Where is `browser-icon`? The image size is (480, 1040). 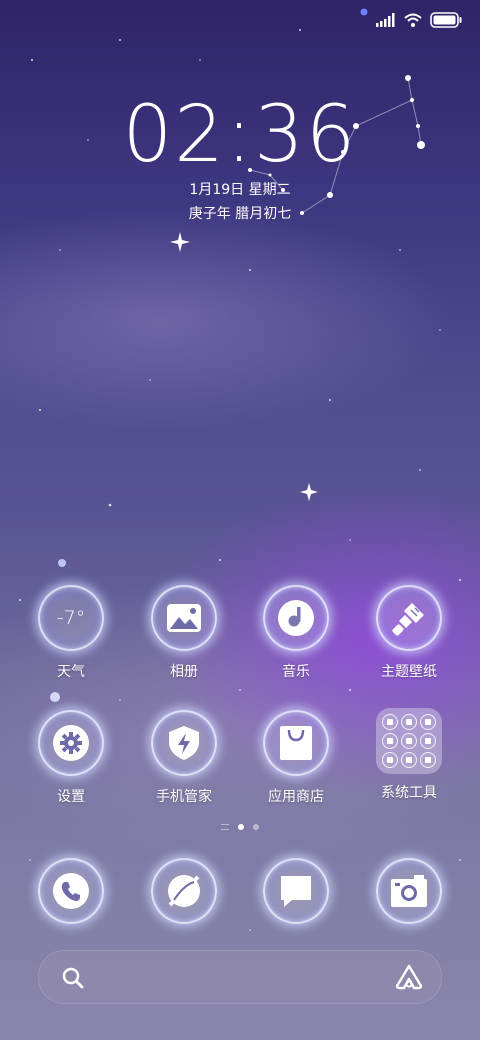
browser-icon is located at coordinates (184, 891).